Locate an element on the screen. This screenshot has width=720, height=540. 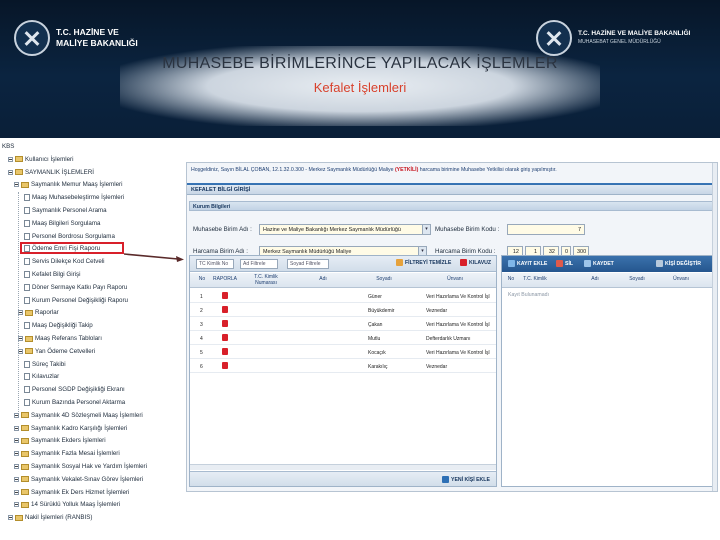
muhasebe-birim-kodu-field: 7 is located at coordinates (546, 229).